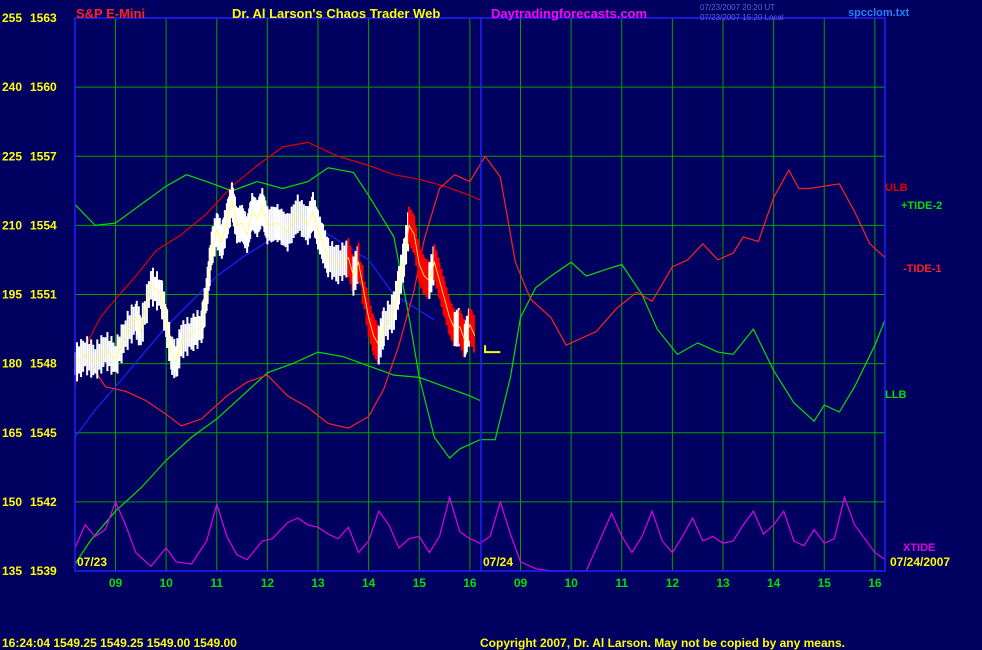 The image size is (982, 650). I want to click on y-tick-label-right: 1542, so click(43, 502).